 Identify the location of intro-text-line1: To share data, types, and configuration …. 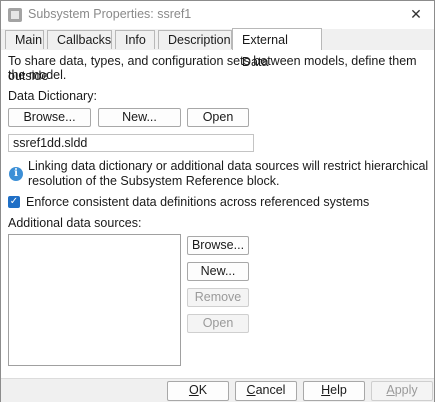
(212, 68).